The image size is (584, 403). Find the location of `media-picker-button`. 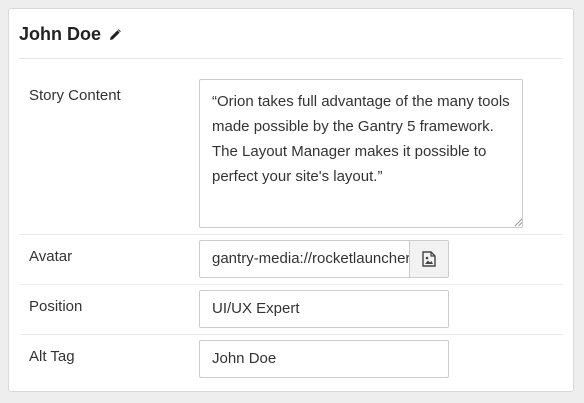

media-picker-button is located at coordinates (429, 259).